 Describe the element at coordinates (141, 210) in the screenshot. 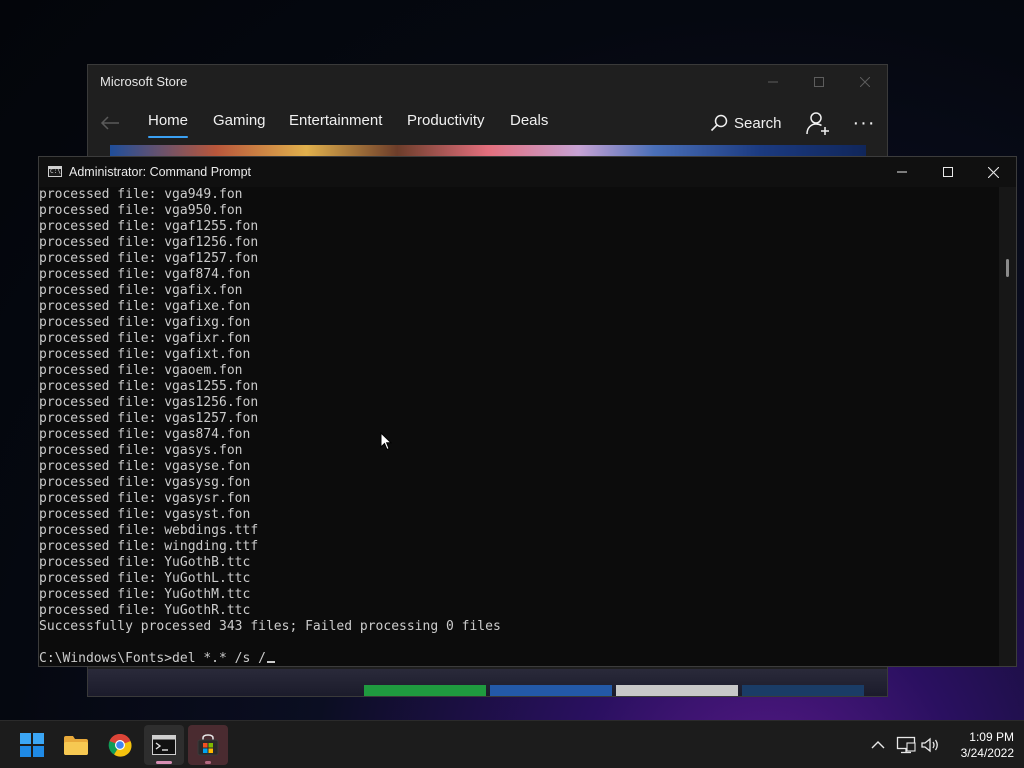

I see `console-line: processed file: vga950.fon` at that location.